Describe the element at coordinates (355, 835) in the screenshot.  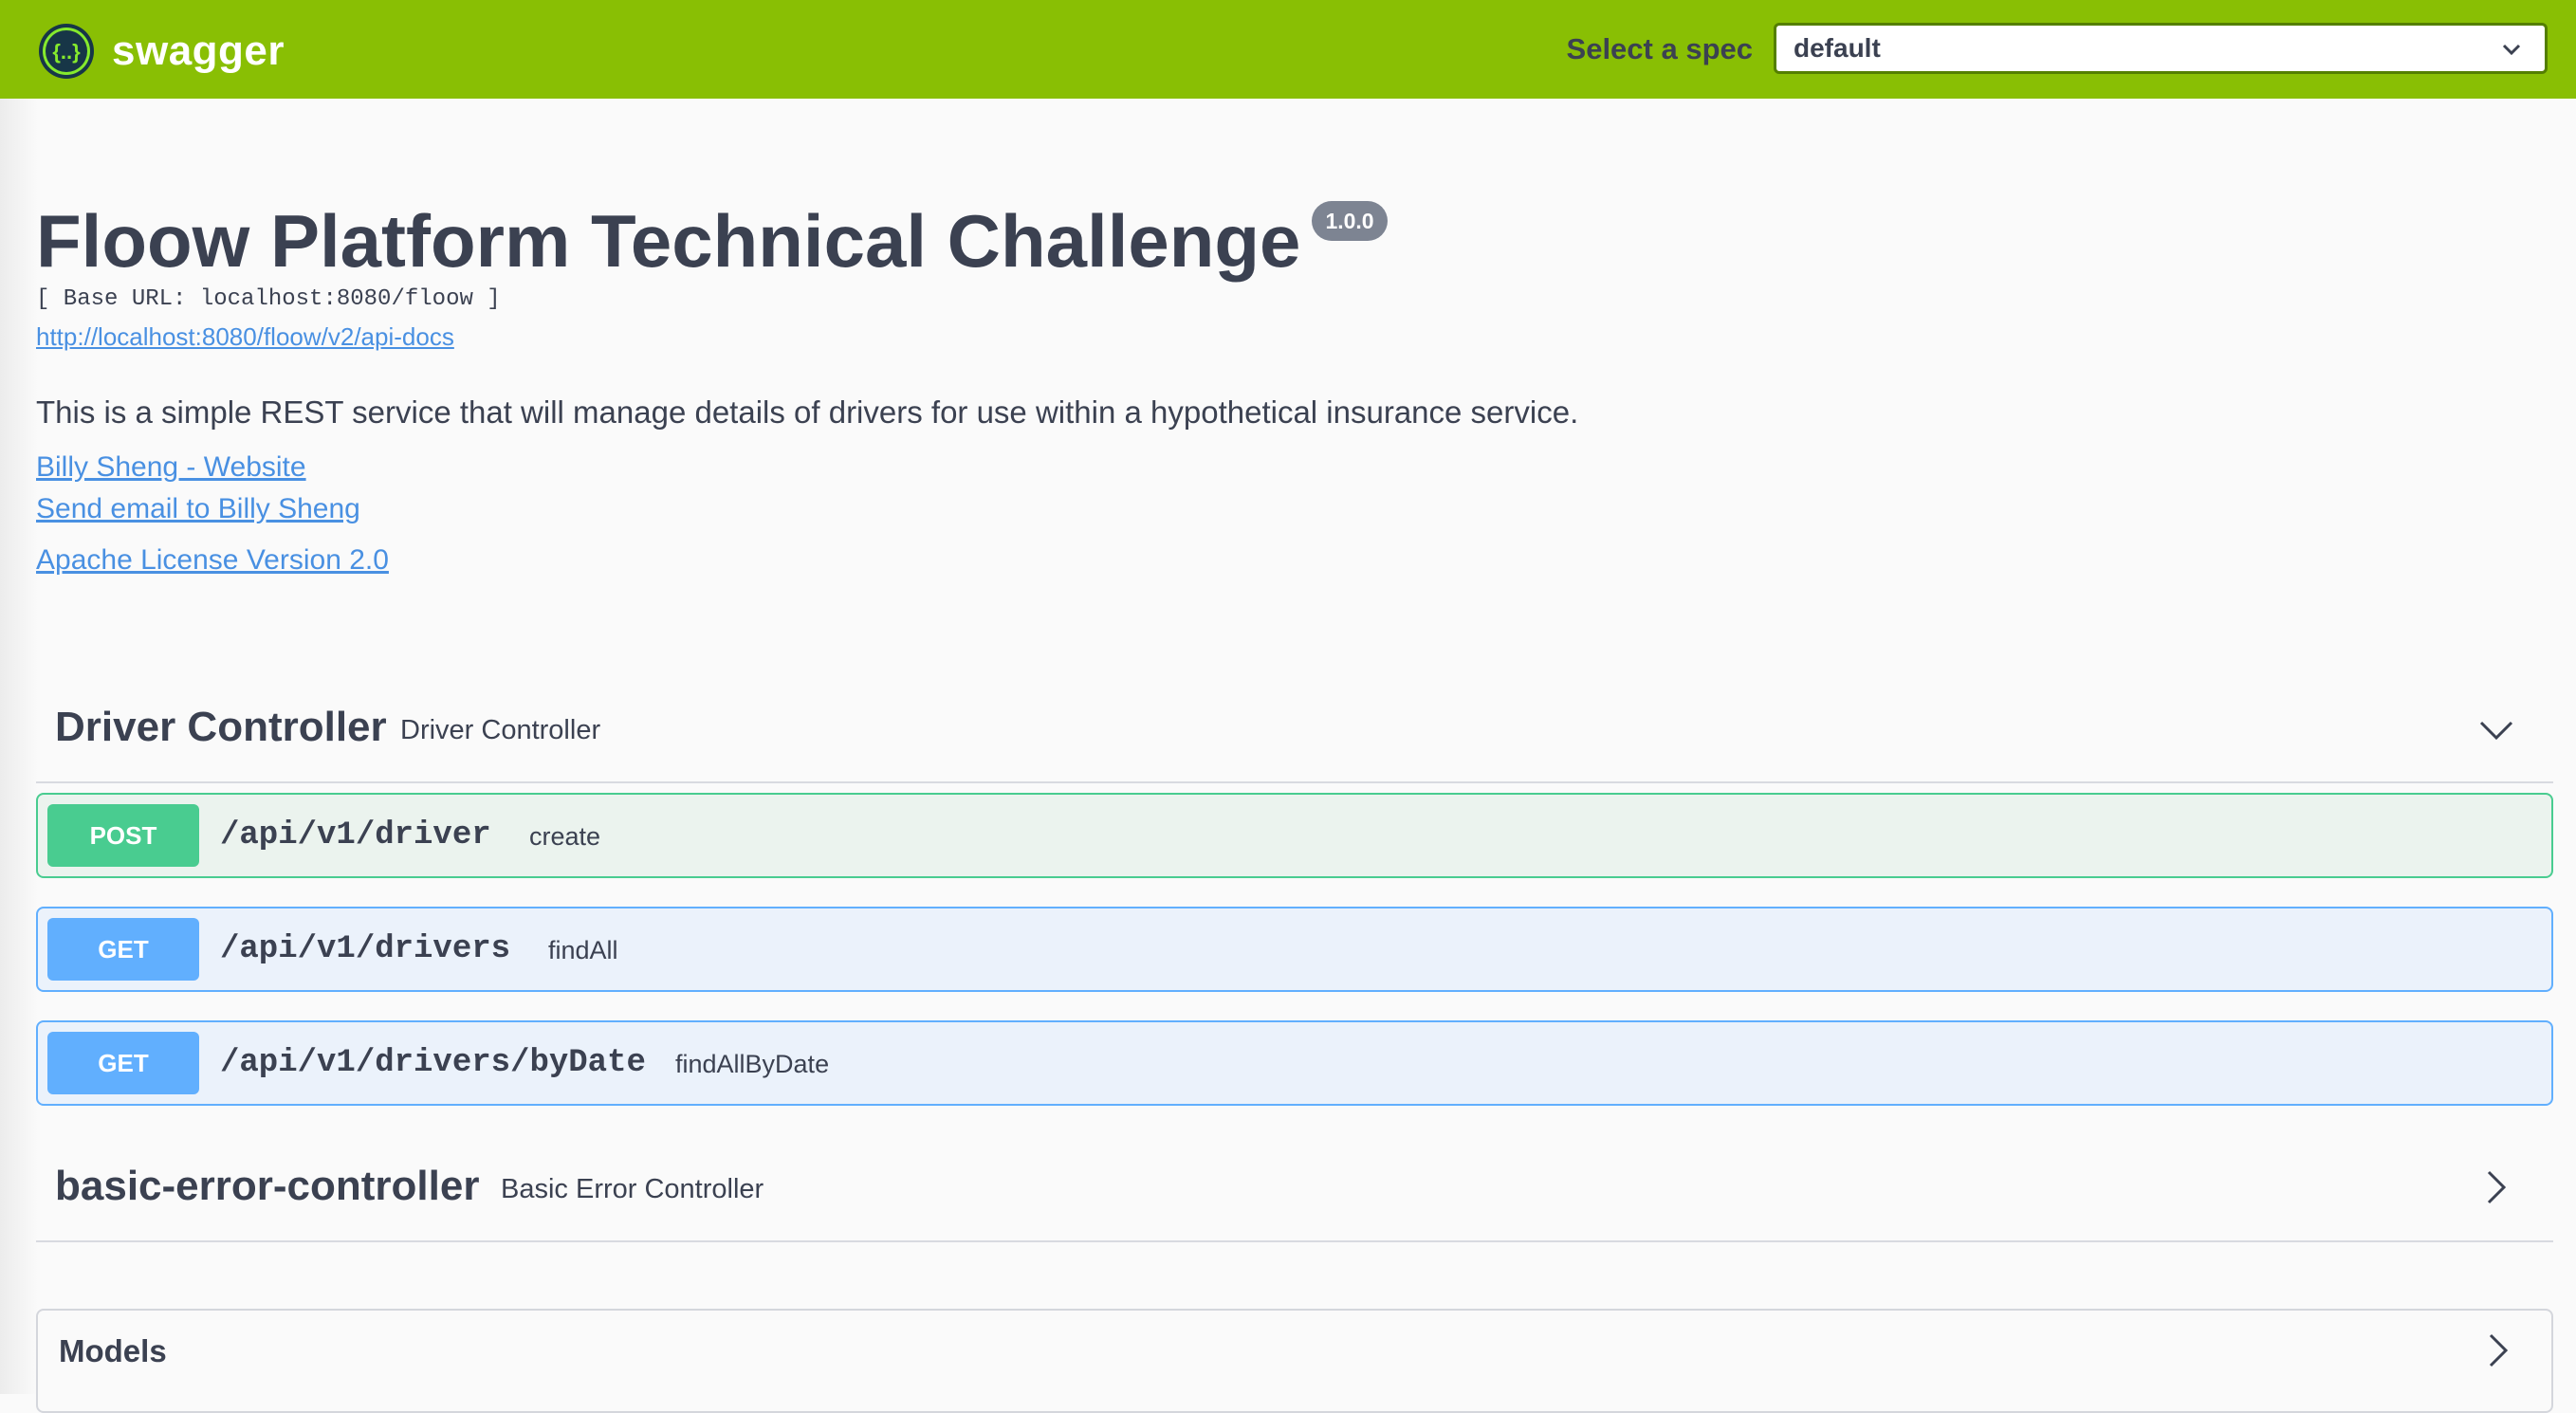
I see `operation-path: /api/v1/driver` at that location.